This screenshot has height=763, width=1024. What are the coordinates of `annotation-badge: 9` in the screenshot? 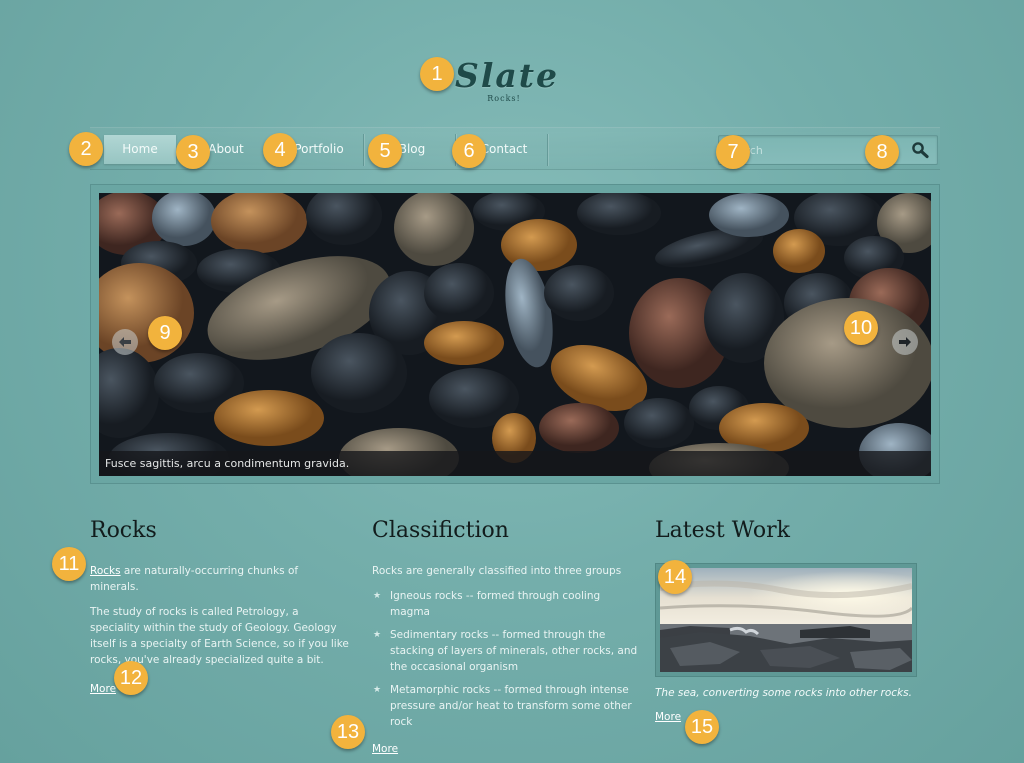 It's located at (165, 333).